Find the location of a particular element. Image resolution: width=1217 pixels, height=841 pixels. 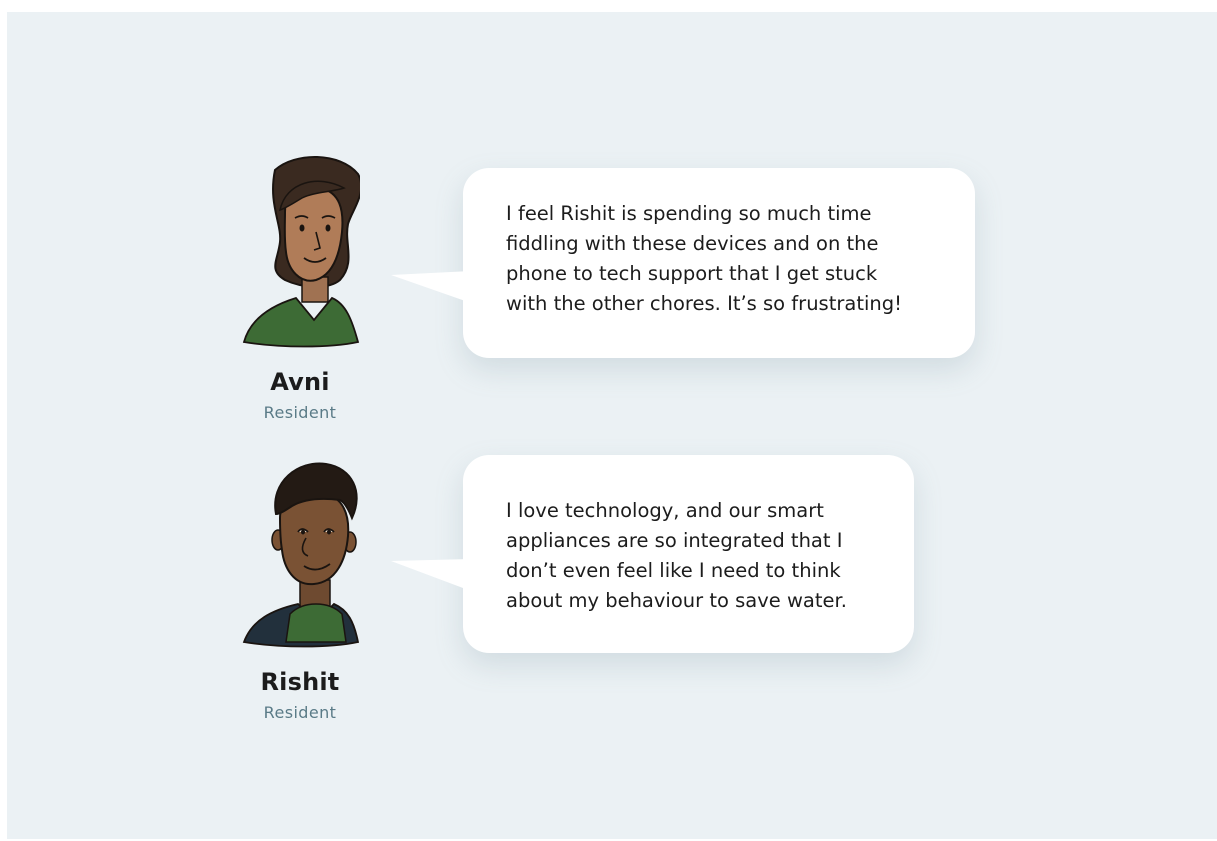

persona-avni: Avni Resident is located at coordinates (300, 297).